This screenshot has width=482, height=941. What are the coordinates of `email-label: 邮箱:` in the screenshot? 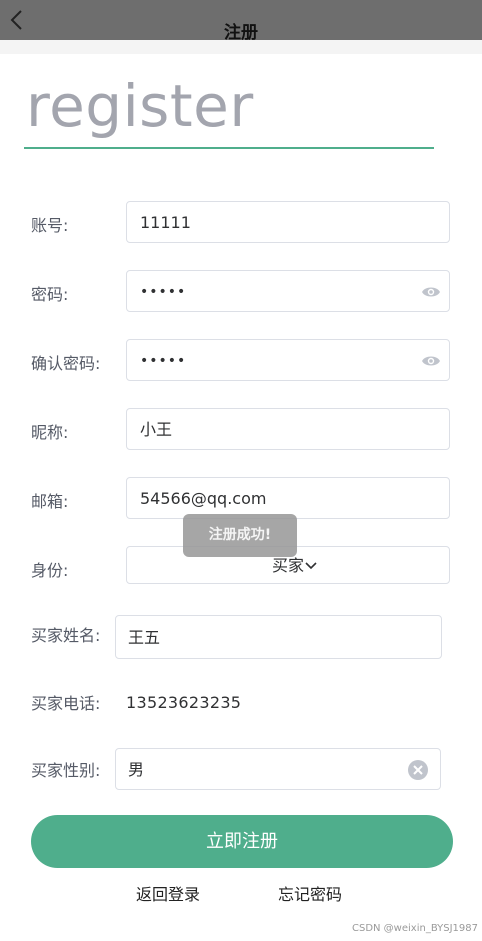 It's located at (50, 501).